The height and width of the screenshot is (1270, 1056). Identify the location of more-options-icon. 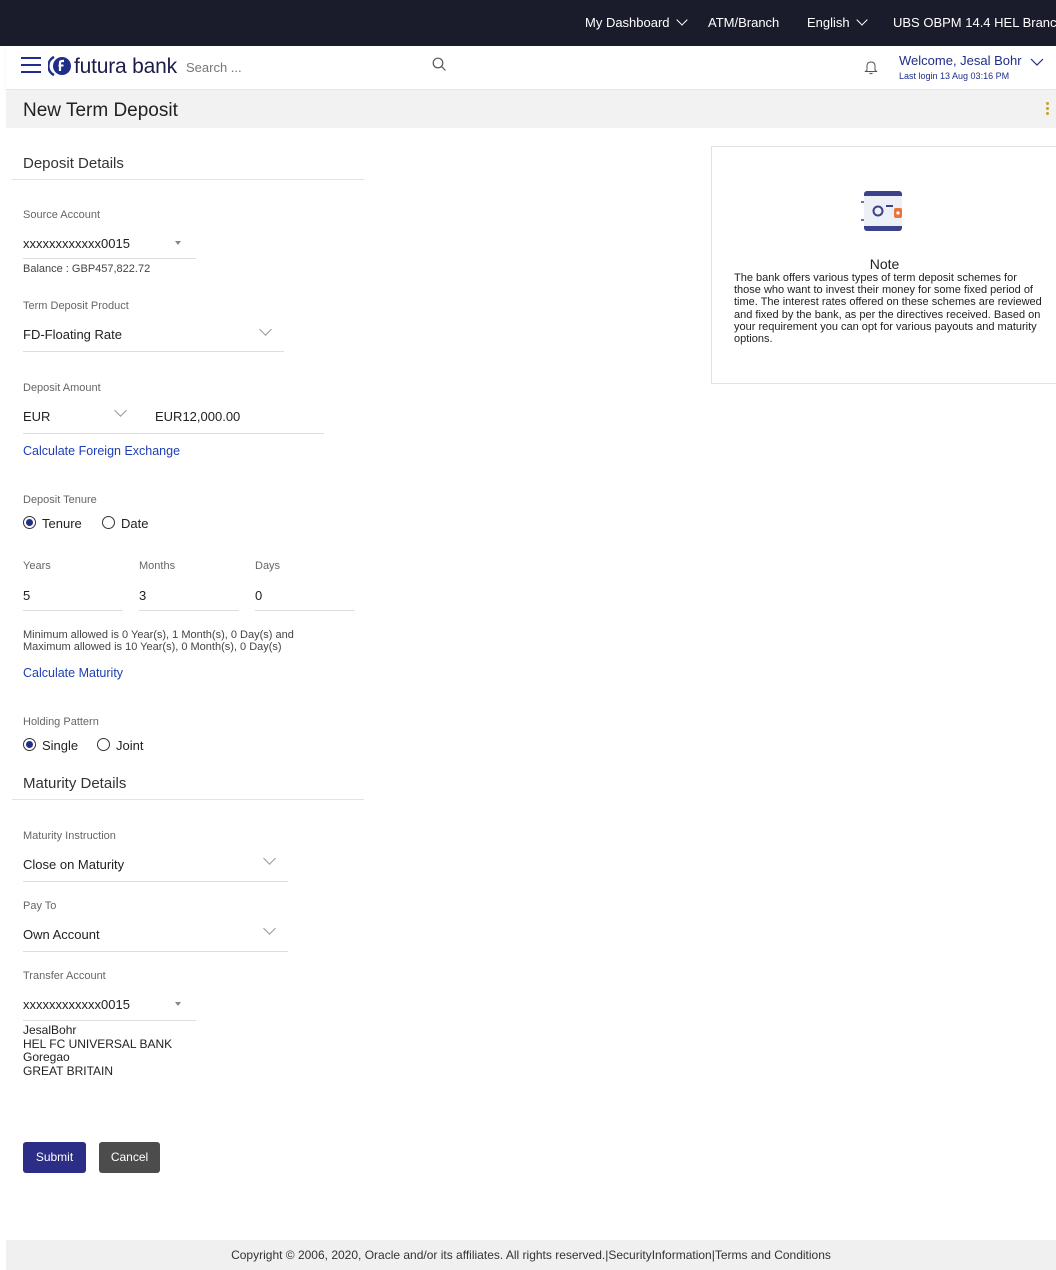
(1047, 109).